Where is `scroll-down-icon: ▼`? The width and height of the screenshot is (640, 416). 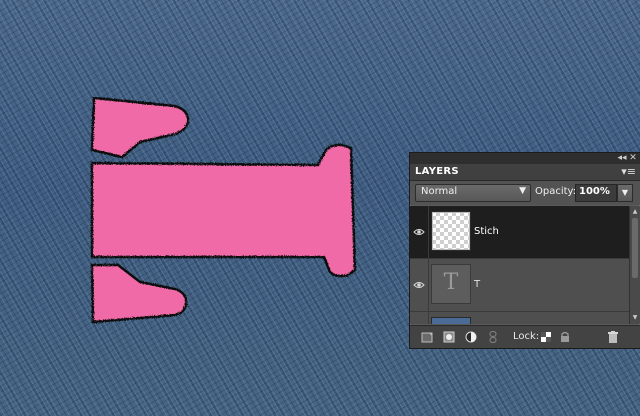 scroll-down-icon: ▼ is located at coordinates (635, 318).